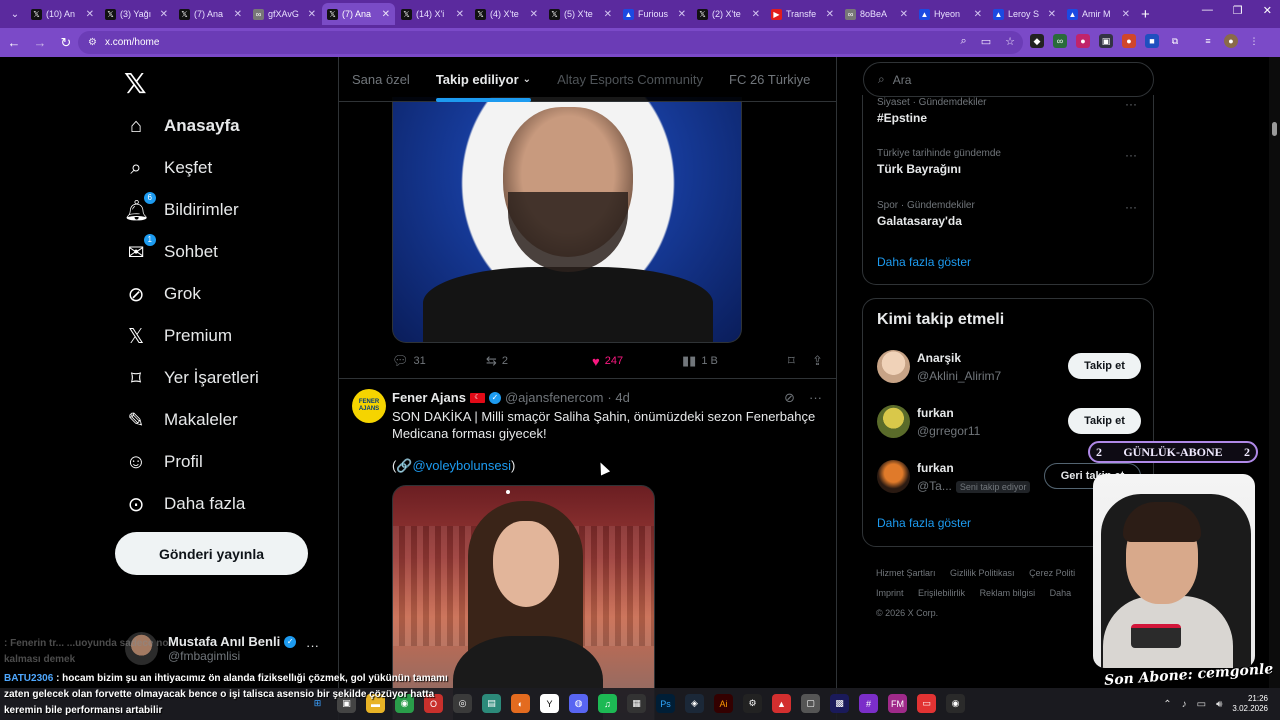  What do you see at coordinates (781, 703) in the screenshot?
I see `acrobat-icon: ▲` at bounding box center [781, 703].